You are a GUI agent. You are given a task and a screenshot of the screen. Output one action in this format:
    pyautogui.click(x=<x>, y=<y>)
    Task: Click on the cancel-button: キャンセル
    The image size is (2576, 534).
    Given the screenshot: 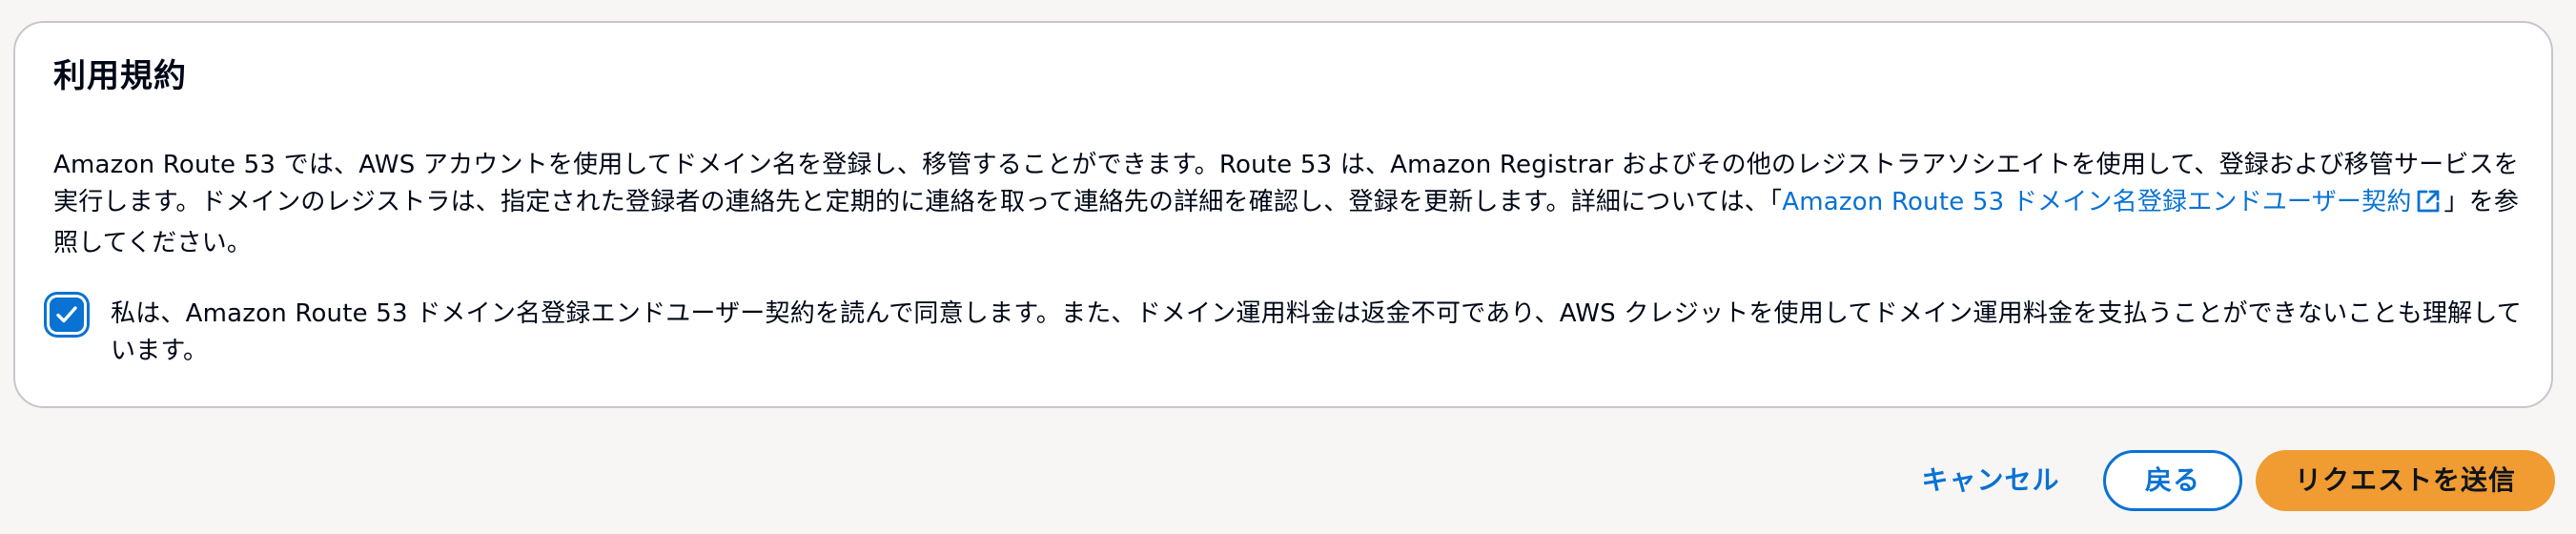 What is the action you would take?
    pyautogui.click(x=1990, y=480)
    